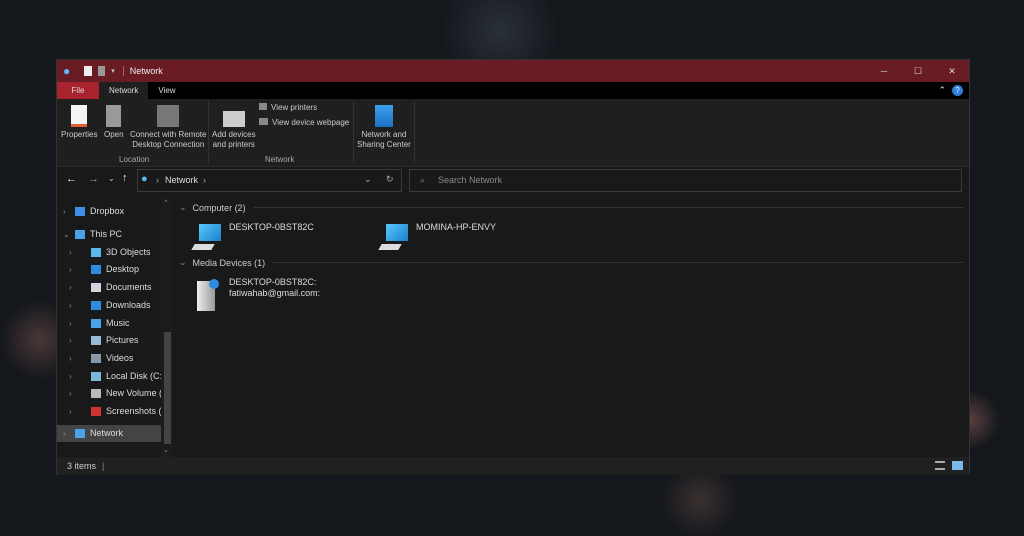 Image resolution: width=1024 pixels, height=536 pixels. Describe the element at coordinates (383, 116) in the screenshot. I see `network-sharing-icon` at that location.